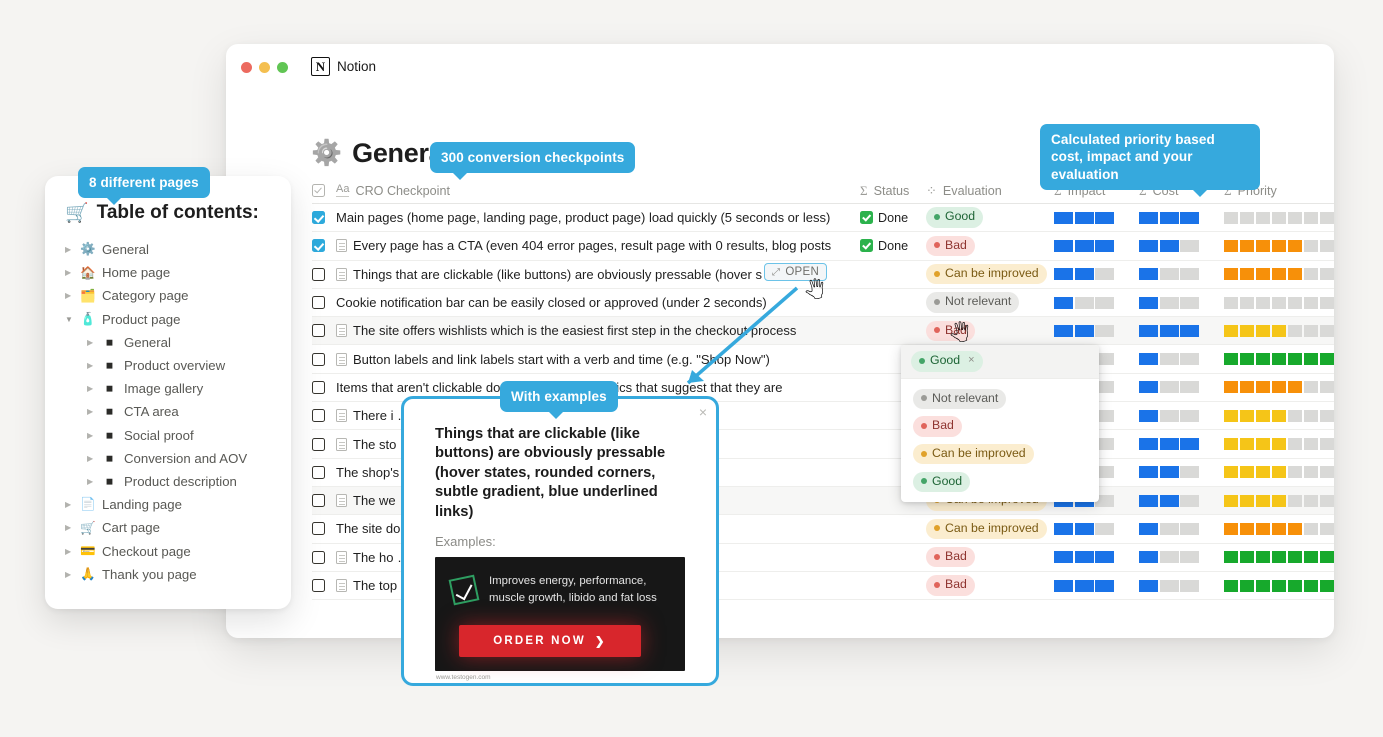 The image size is (1383, 737). Describe the element at coordinates (1000, 362) in the screenshot. I see `dropdown-selected-value: Good ×` at that location.